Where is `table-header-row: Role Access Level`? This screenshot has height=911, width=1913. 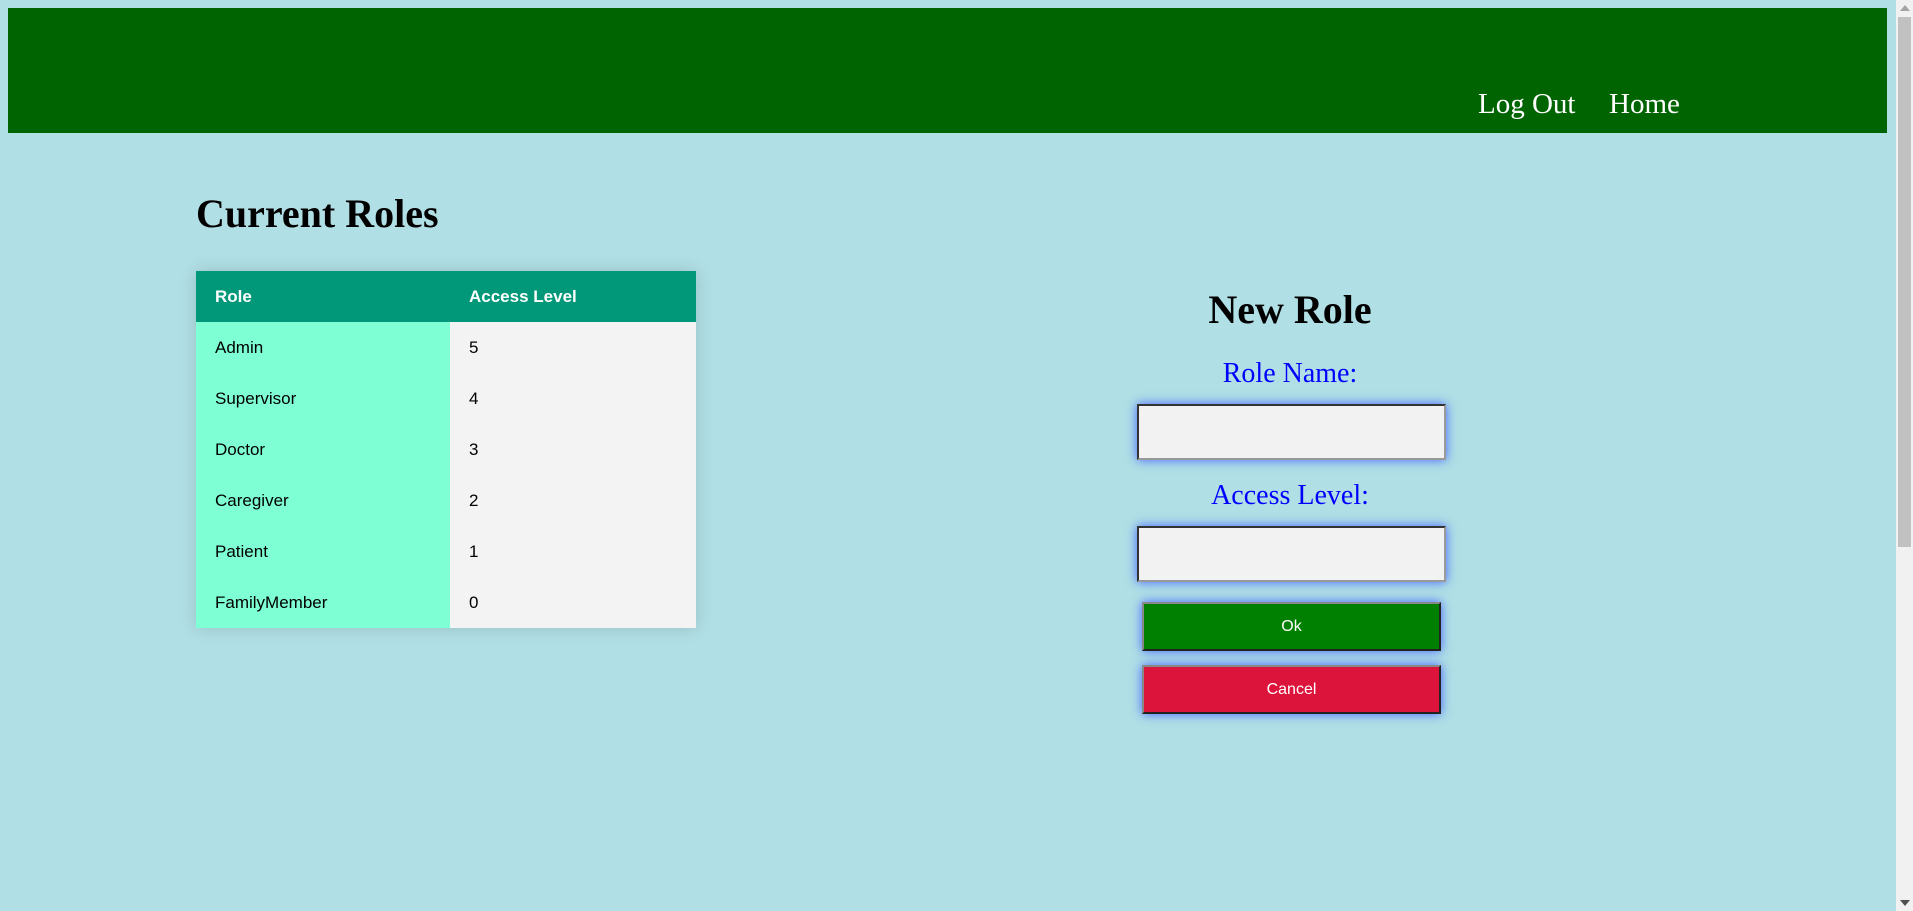 table-header-row: Role Access Level is located at coordinates (446, 296).